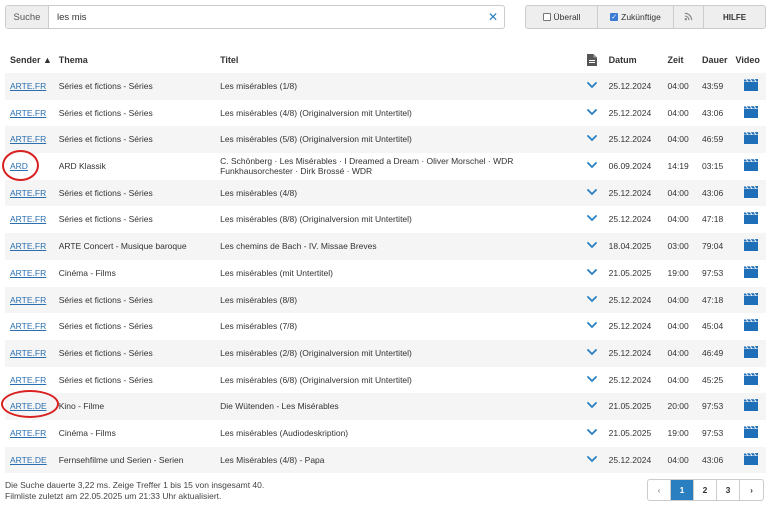 The width and height of the screenshot is (772, 507). Describe the element at coordinates (19, 166) in the screenshot. I see `sender-link: ARD` at that location.